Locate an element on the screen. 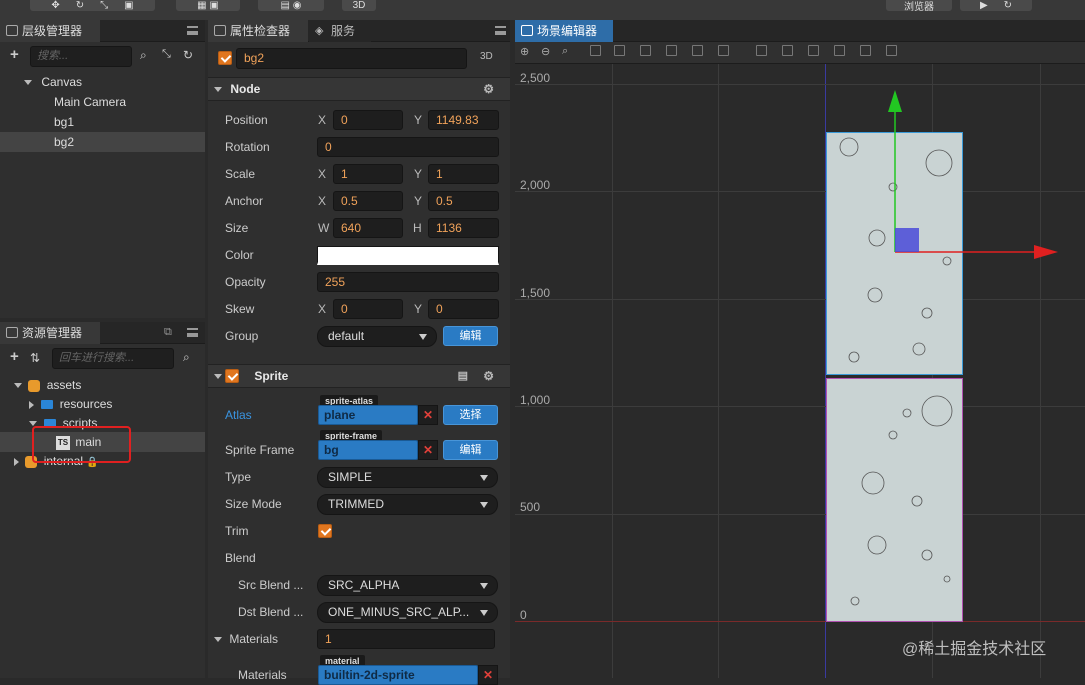 The height and width of the screenshot is (685, 1085). add-node-button: + is located at coordinates (14, 55).